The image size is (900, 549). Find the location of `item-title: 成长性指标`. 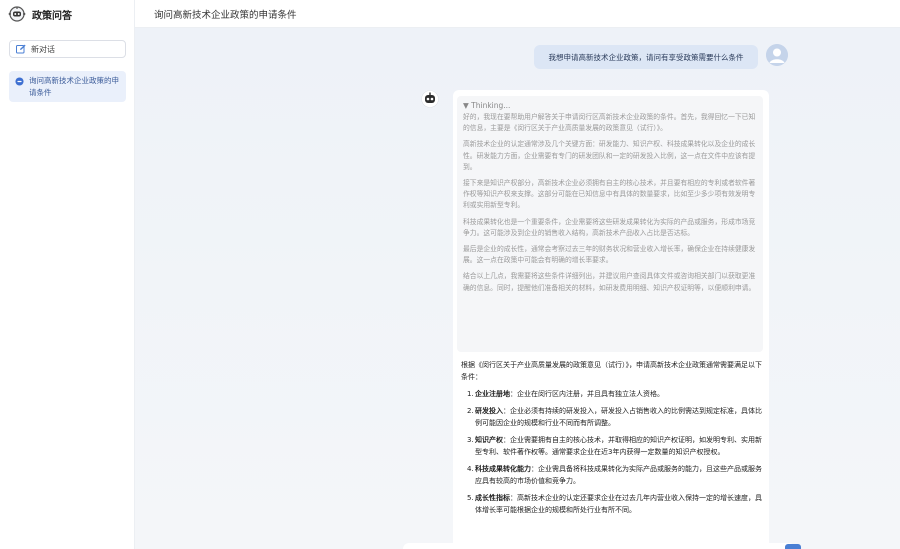

item-title: 成长性指标 is located at coordinates (492, 498).